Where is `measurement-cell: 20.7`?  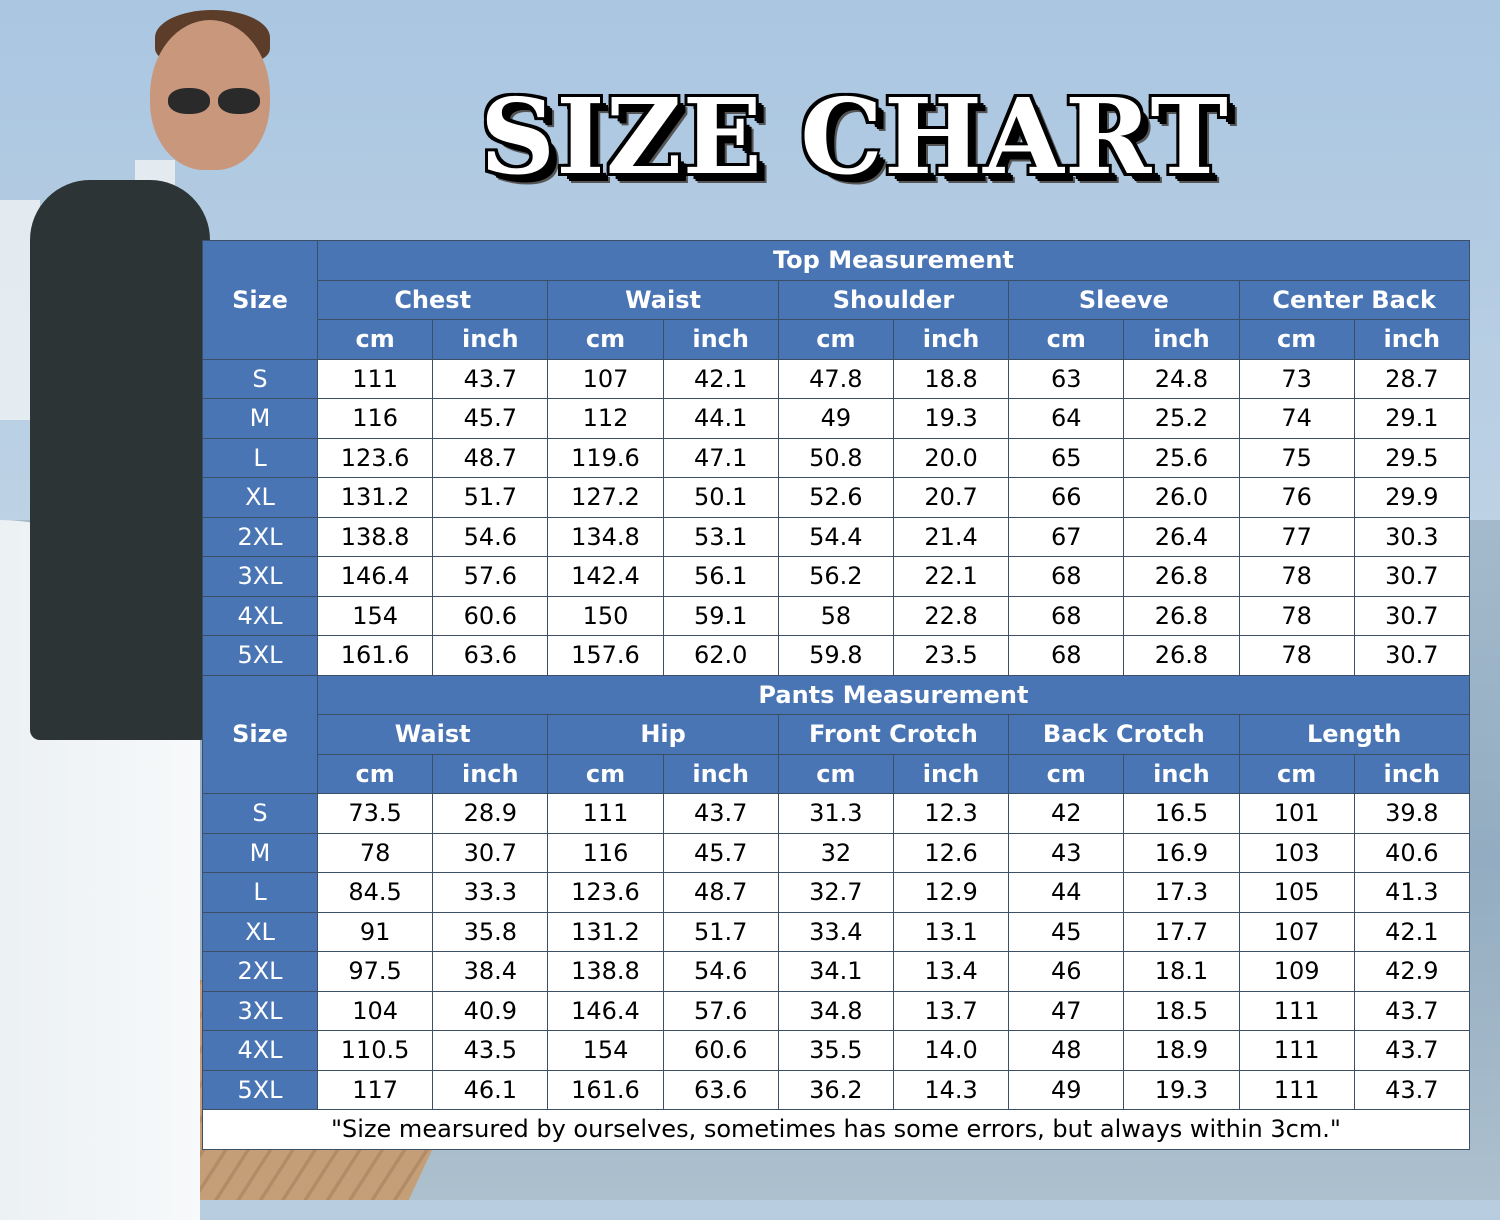 measurement-cell: 20.7 is located at coordinates (951, 497).